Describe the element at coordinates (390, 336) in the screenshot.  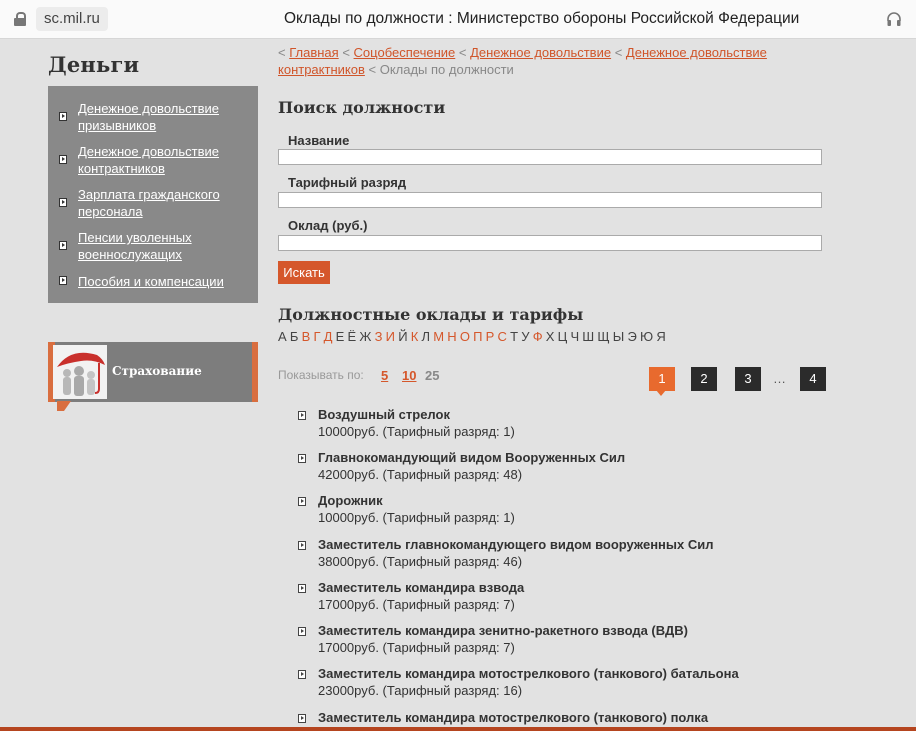
I see `alphabet-letter: И` at that location.